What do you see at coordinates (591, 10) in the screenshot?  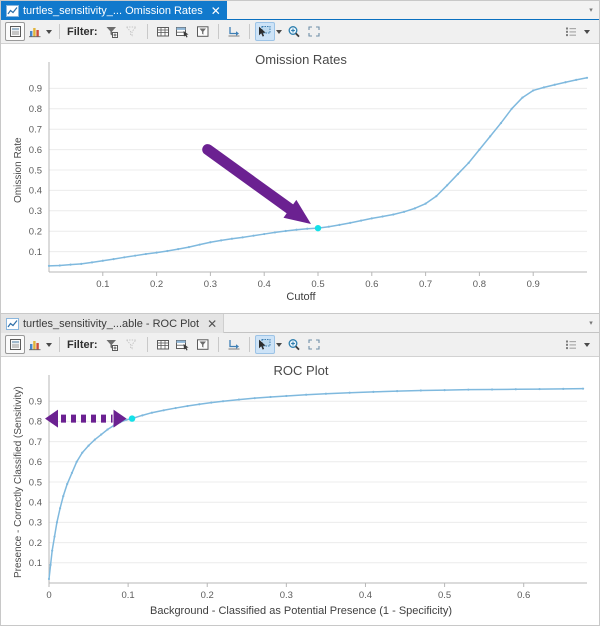 I see `tab-list-dropdown-top: ▾` at bounding box center [591, 10].